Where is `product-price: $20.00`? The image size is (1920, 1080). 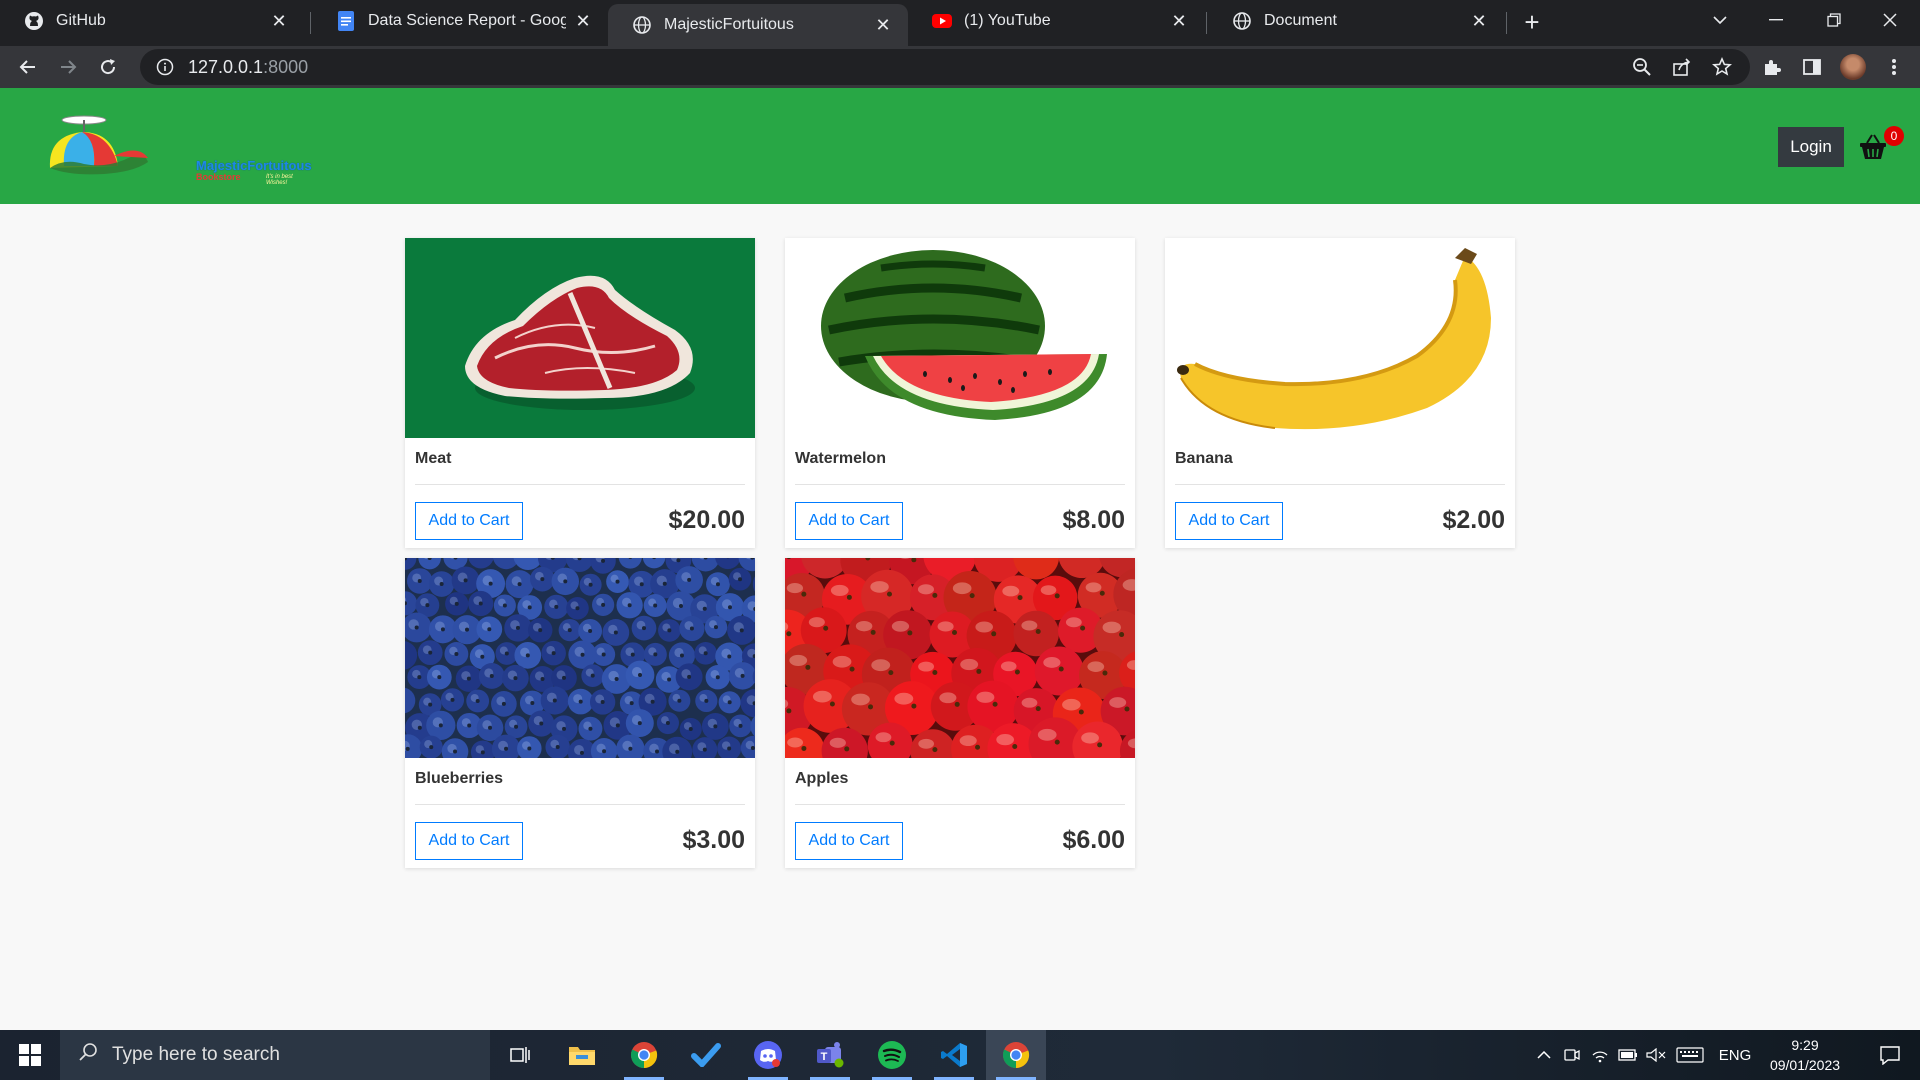
product-price: $20.00 is located at coordinates (706, 520).